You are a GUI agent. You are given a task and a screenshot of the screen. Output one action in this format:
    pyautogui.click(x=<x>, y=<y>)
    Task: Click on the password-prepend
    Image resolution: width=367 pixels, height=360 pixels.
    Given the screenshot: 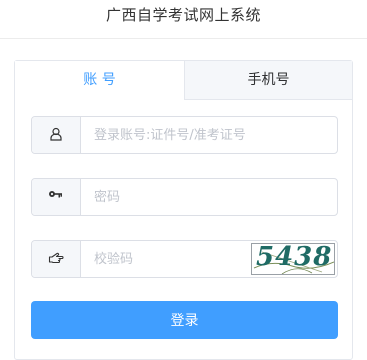 What is the action you would take?
    pyautogui.click(x=56, y=197)
    